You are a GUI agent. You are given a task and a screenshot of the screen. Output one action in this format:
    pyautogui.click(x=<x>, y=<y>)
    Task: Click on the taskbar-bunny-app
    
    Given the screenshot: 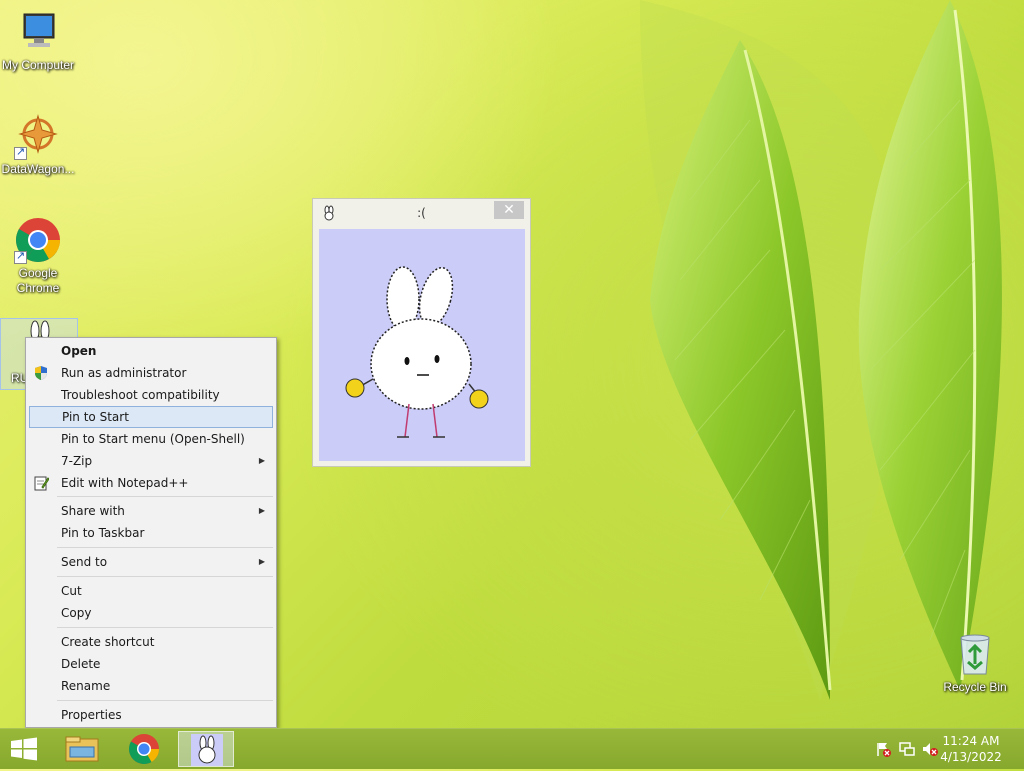 What is the action you would take?
    pyautogui.click(x=206, y=749)
    